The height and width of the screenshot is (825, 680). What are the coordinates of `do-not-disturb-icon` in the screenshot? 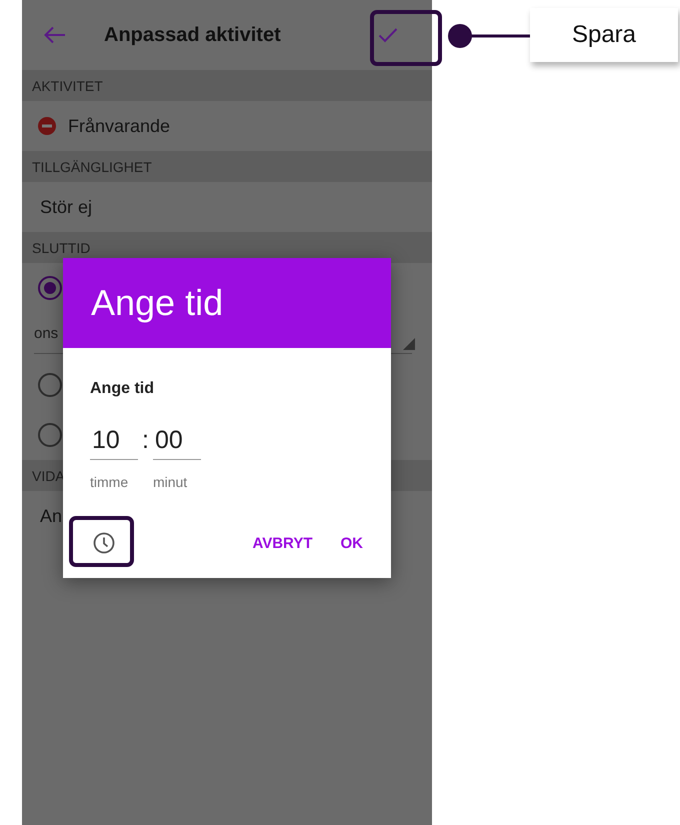 It's located at (47, 126).